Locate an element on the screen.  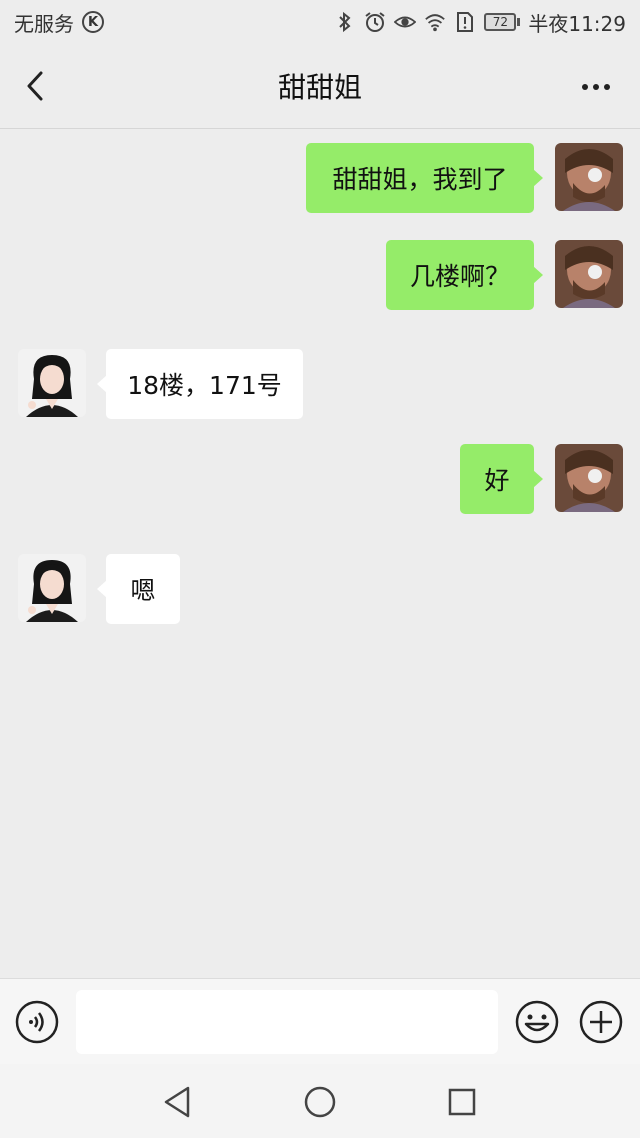
nav-back-button is located at coordinates (178, 1102).